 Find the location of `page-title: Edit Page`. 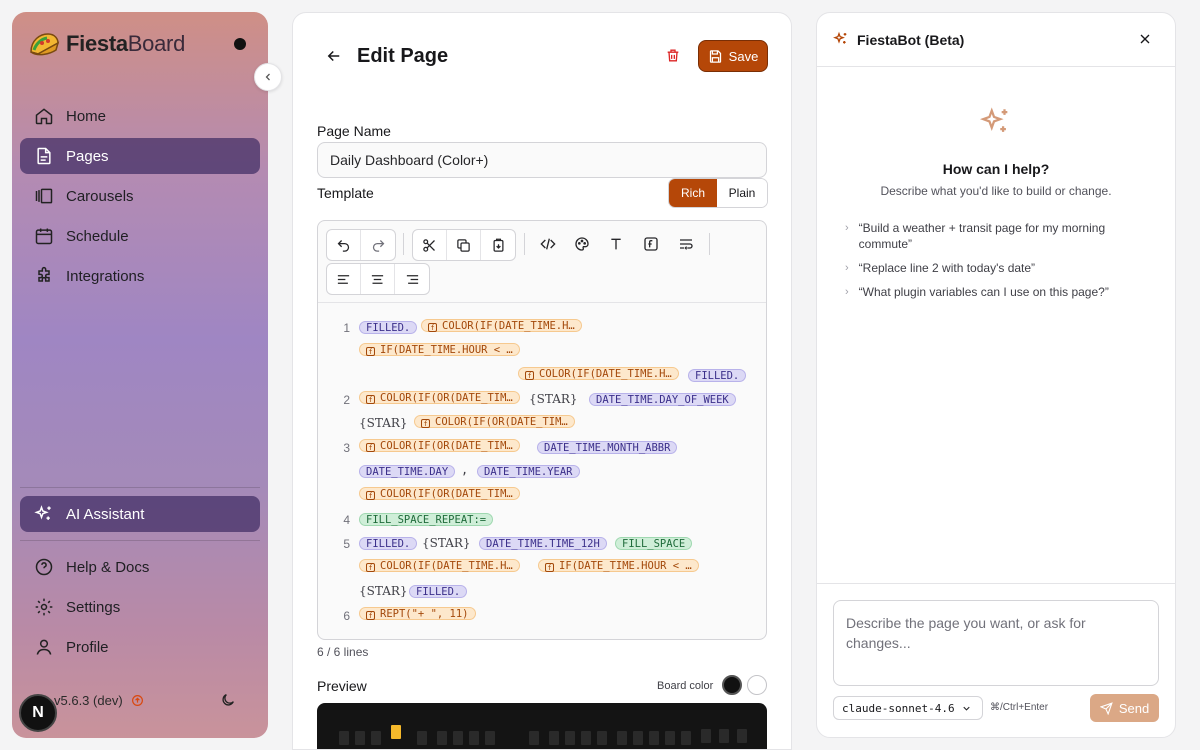

page-title: Edit Page is located at coordinates (403, 56).